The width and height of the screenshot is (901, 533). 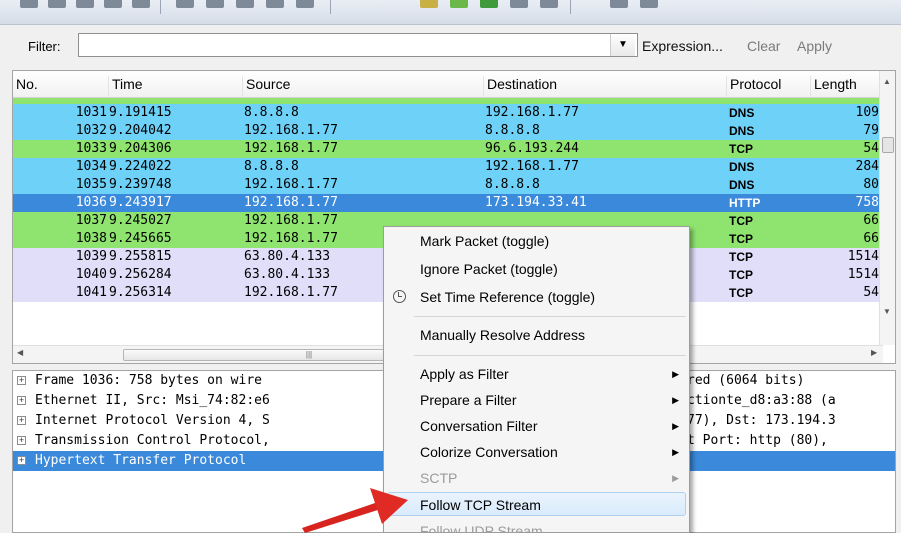 I want to click on packet-time: 9.239748, so click(x=140, y=184).